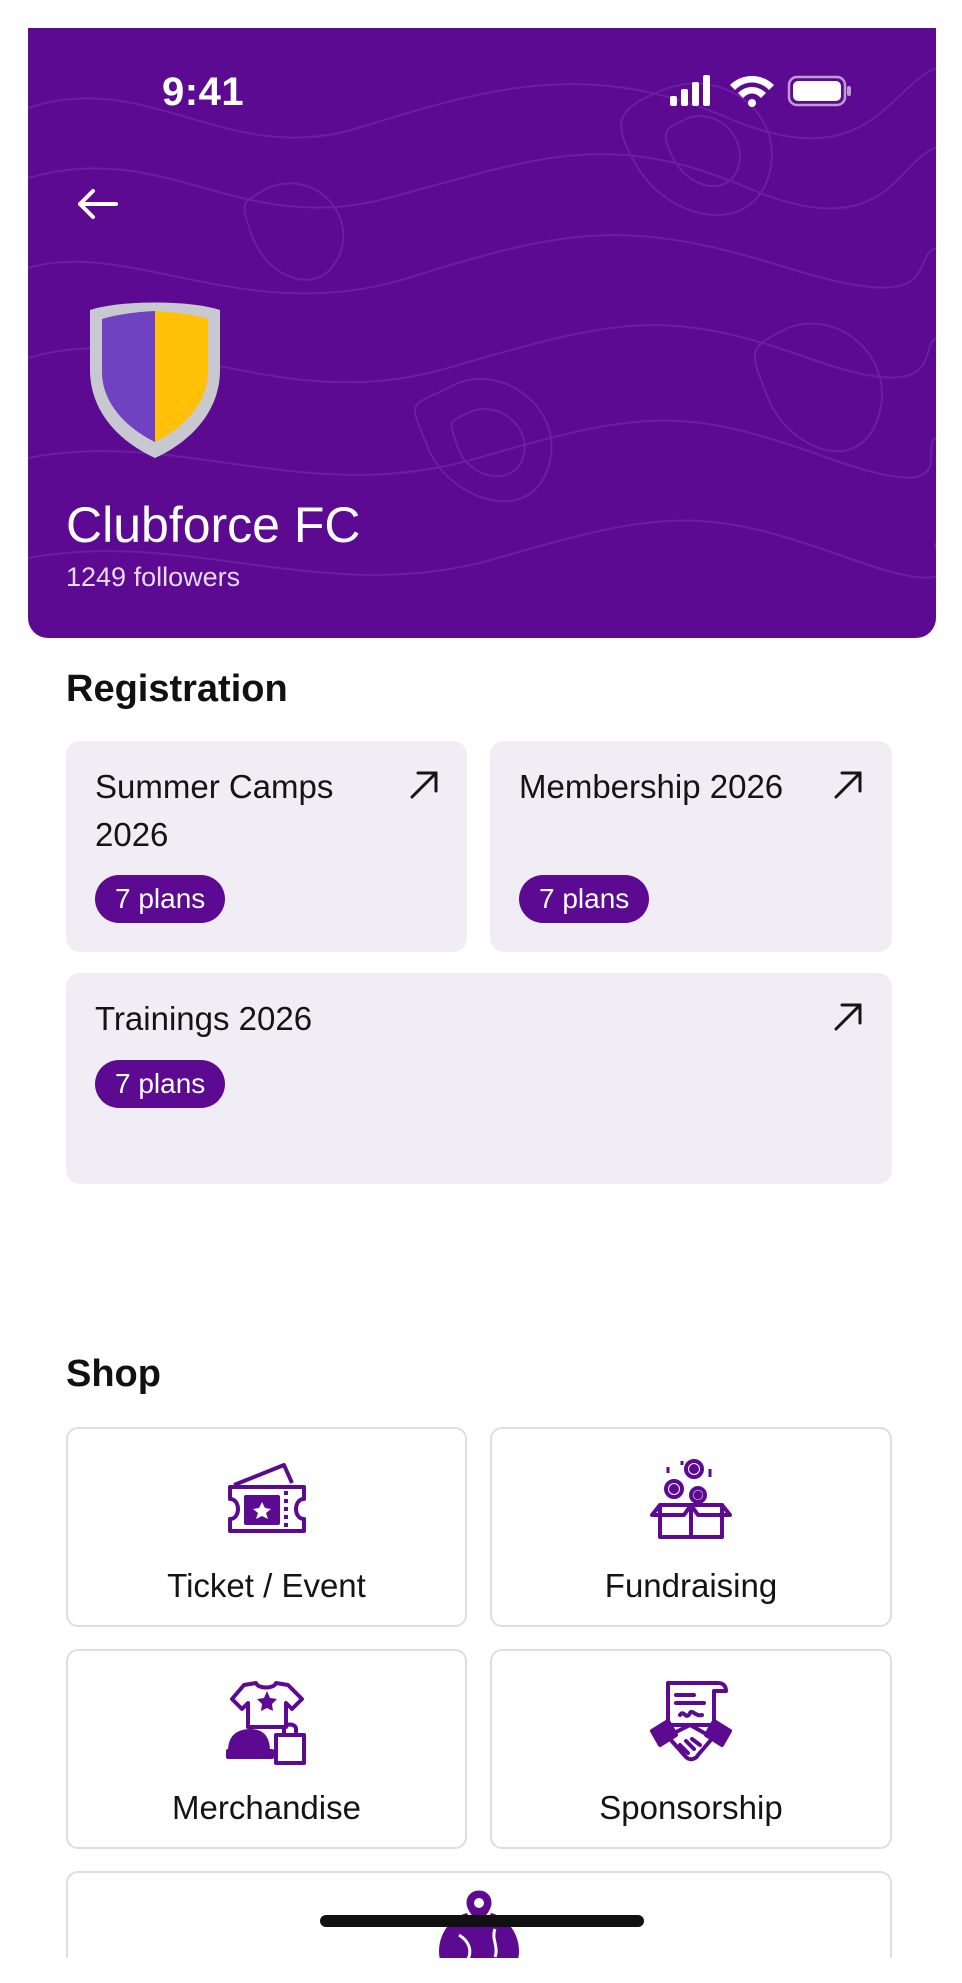  I want to click on club-crest, so click(155, 380).